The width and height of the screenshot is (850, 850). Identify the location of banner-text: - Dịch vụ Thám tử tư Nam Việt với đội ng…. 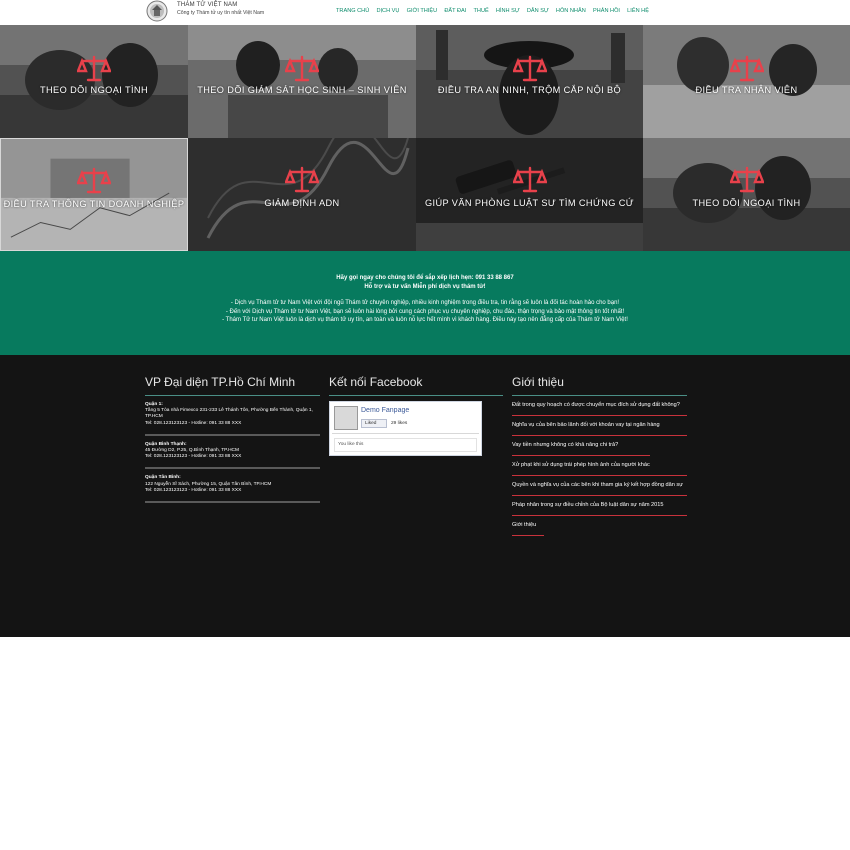
(425, 303).